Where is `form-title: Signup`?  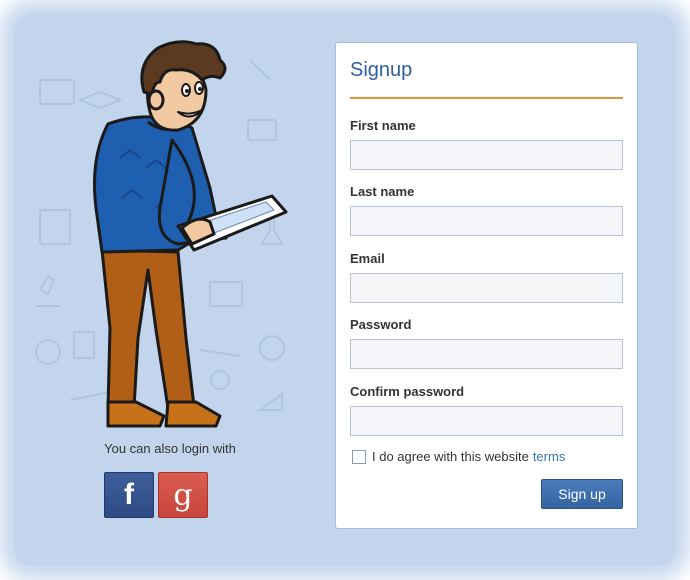 form-title: Signup is located at coordinates (381, 70).